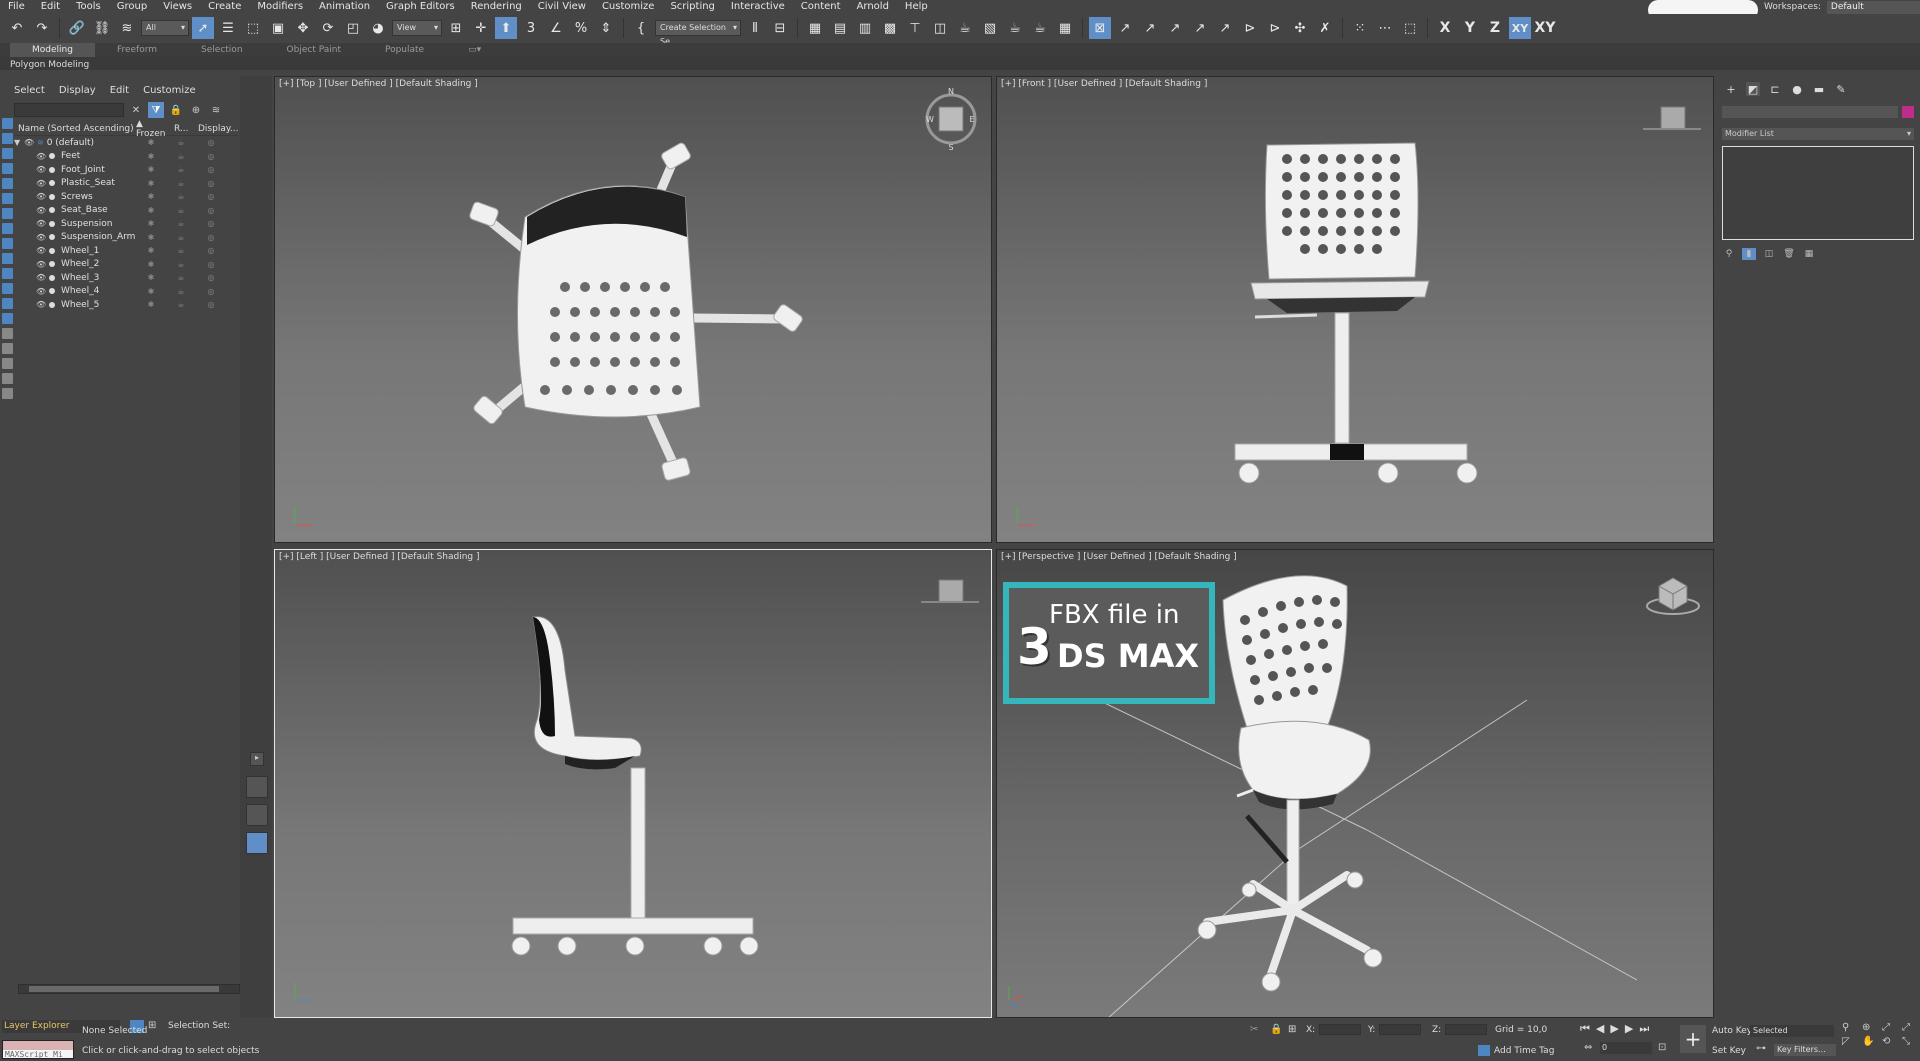 Image resolution: width=1920 pixels, height=1061 pixels. What do you see at coordinates (126, 251) in the screenshot?
I see `explorer-row-wheel_1: 👁 Wheel_1 ✱ ☕ ◎` at bounding box center [126, 251].